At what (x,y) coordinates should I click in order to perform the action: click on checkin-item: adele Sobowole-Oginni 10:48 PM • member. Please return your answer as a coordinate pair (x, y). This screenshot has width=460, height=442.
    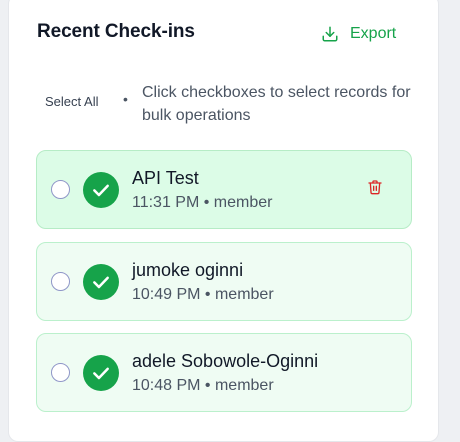
    Looking at the image, I should click on (224, 372).